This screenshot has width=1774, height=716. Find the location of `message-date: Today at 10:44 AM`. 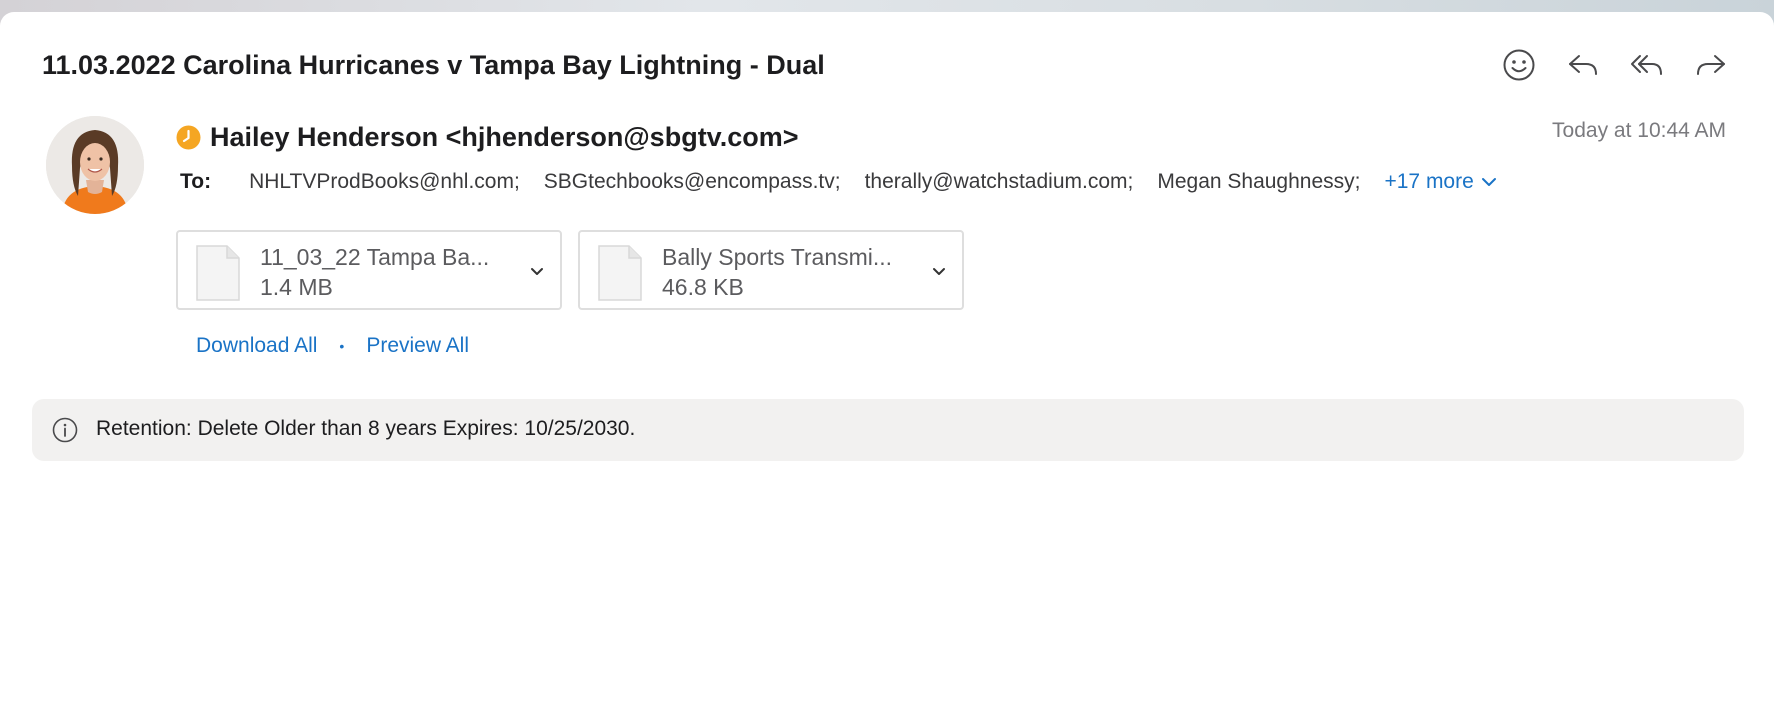

message-date: Today at 10:44 AM is located at coordinates (1639, 130).